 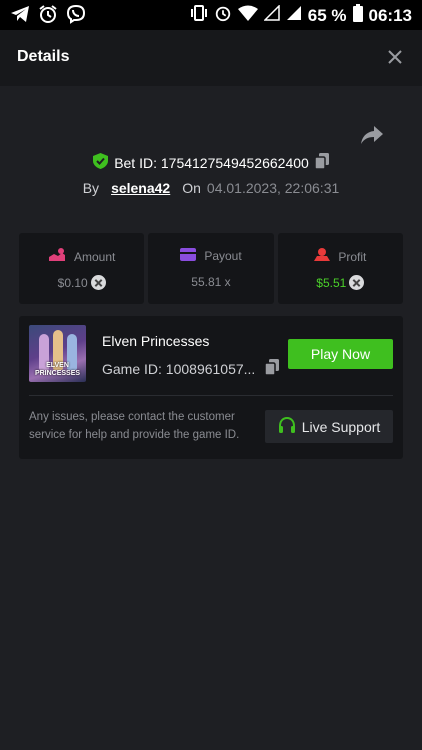 What do you see at coordinates (340, 268) in the screenshot?
I see `profit-stat: Profit $5.51` at bounding box center [340, 268].